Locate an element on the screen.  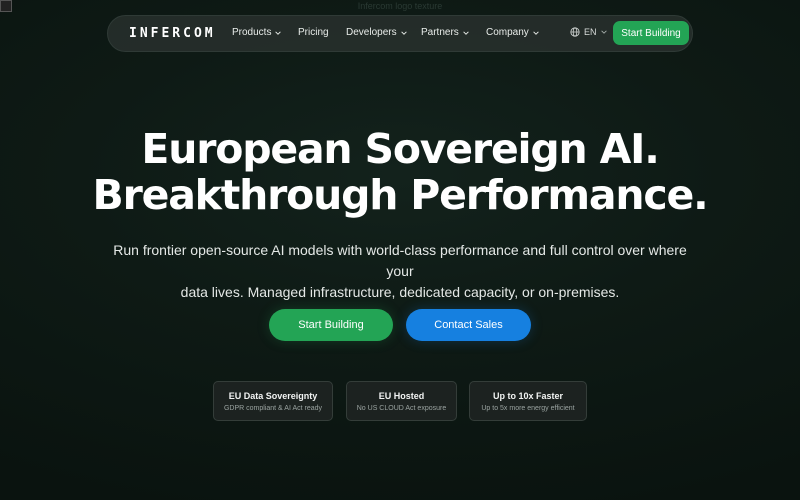
contact-sales-button: Contact Sales is located at coordinates (468, 325).